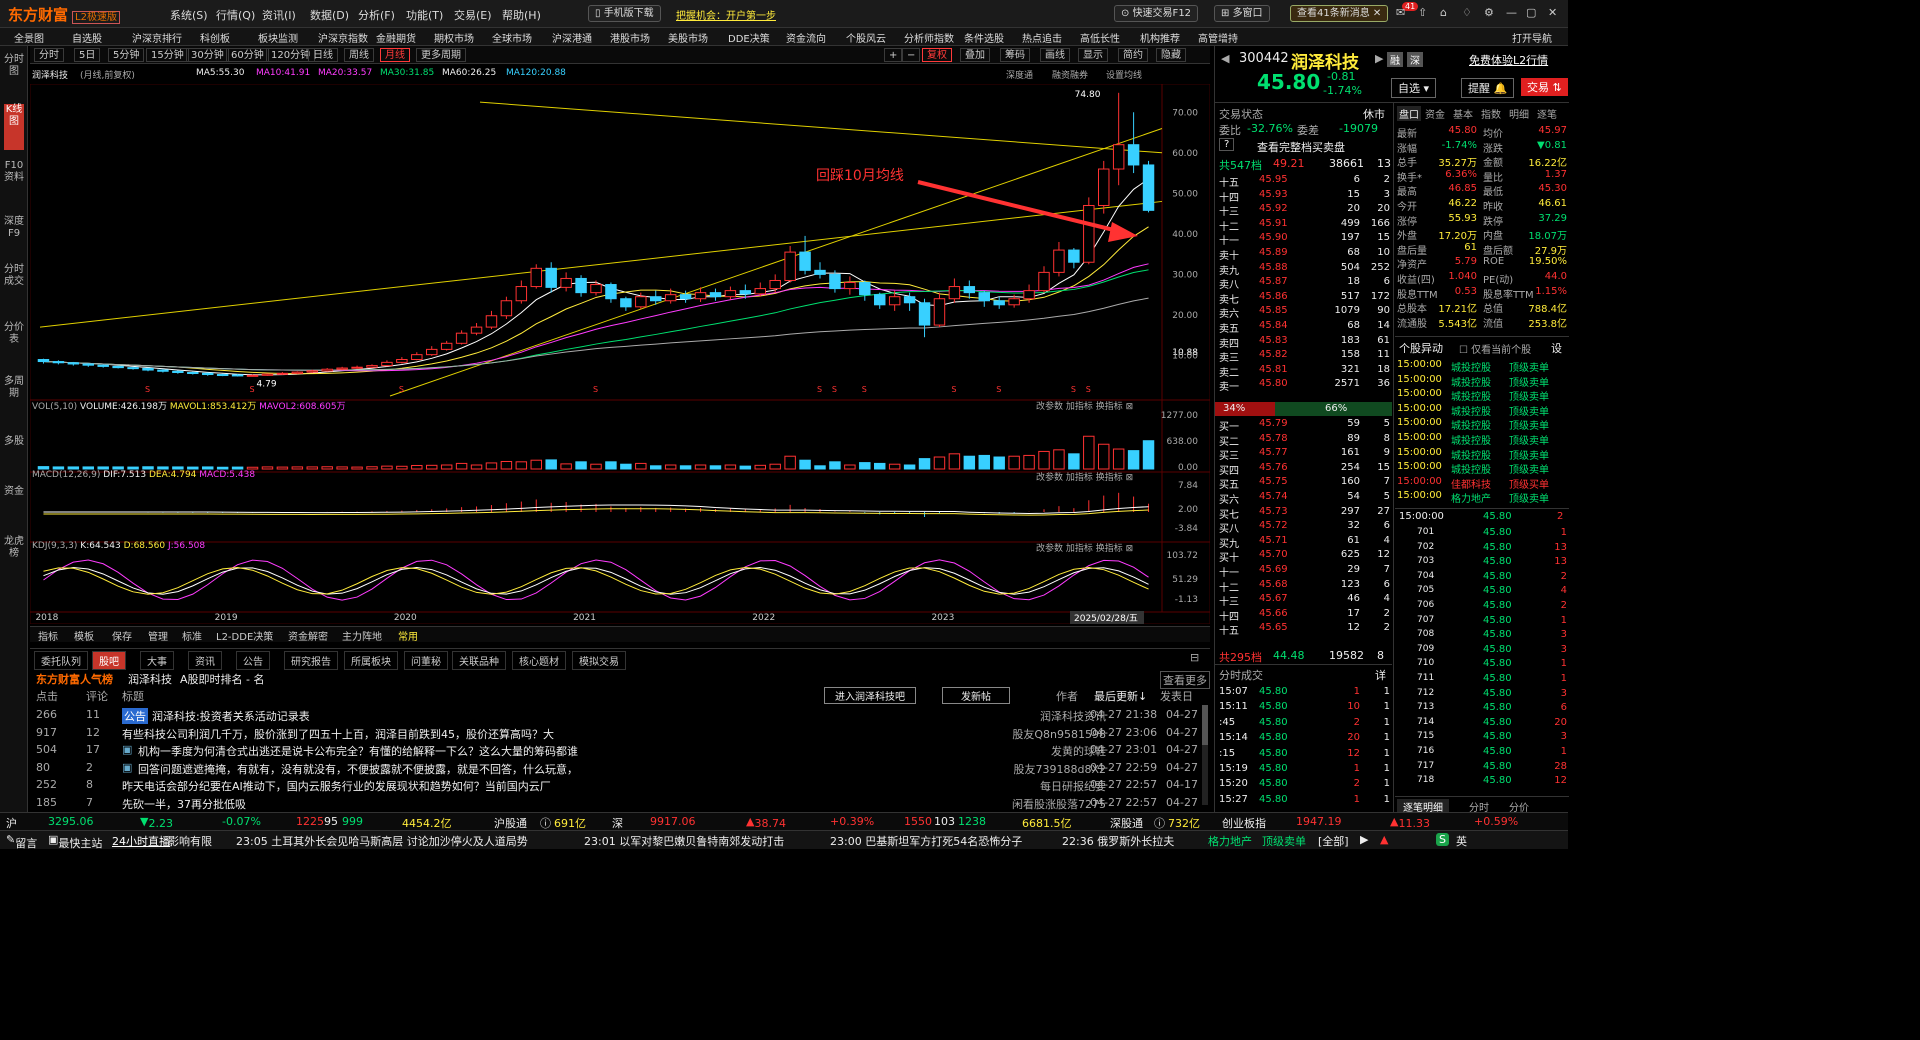  Describe the element at coordinates (1120, 696) in the screenshot. I see `col-updated: 最后更新↓` at that location.